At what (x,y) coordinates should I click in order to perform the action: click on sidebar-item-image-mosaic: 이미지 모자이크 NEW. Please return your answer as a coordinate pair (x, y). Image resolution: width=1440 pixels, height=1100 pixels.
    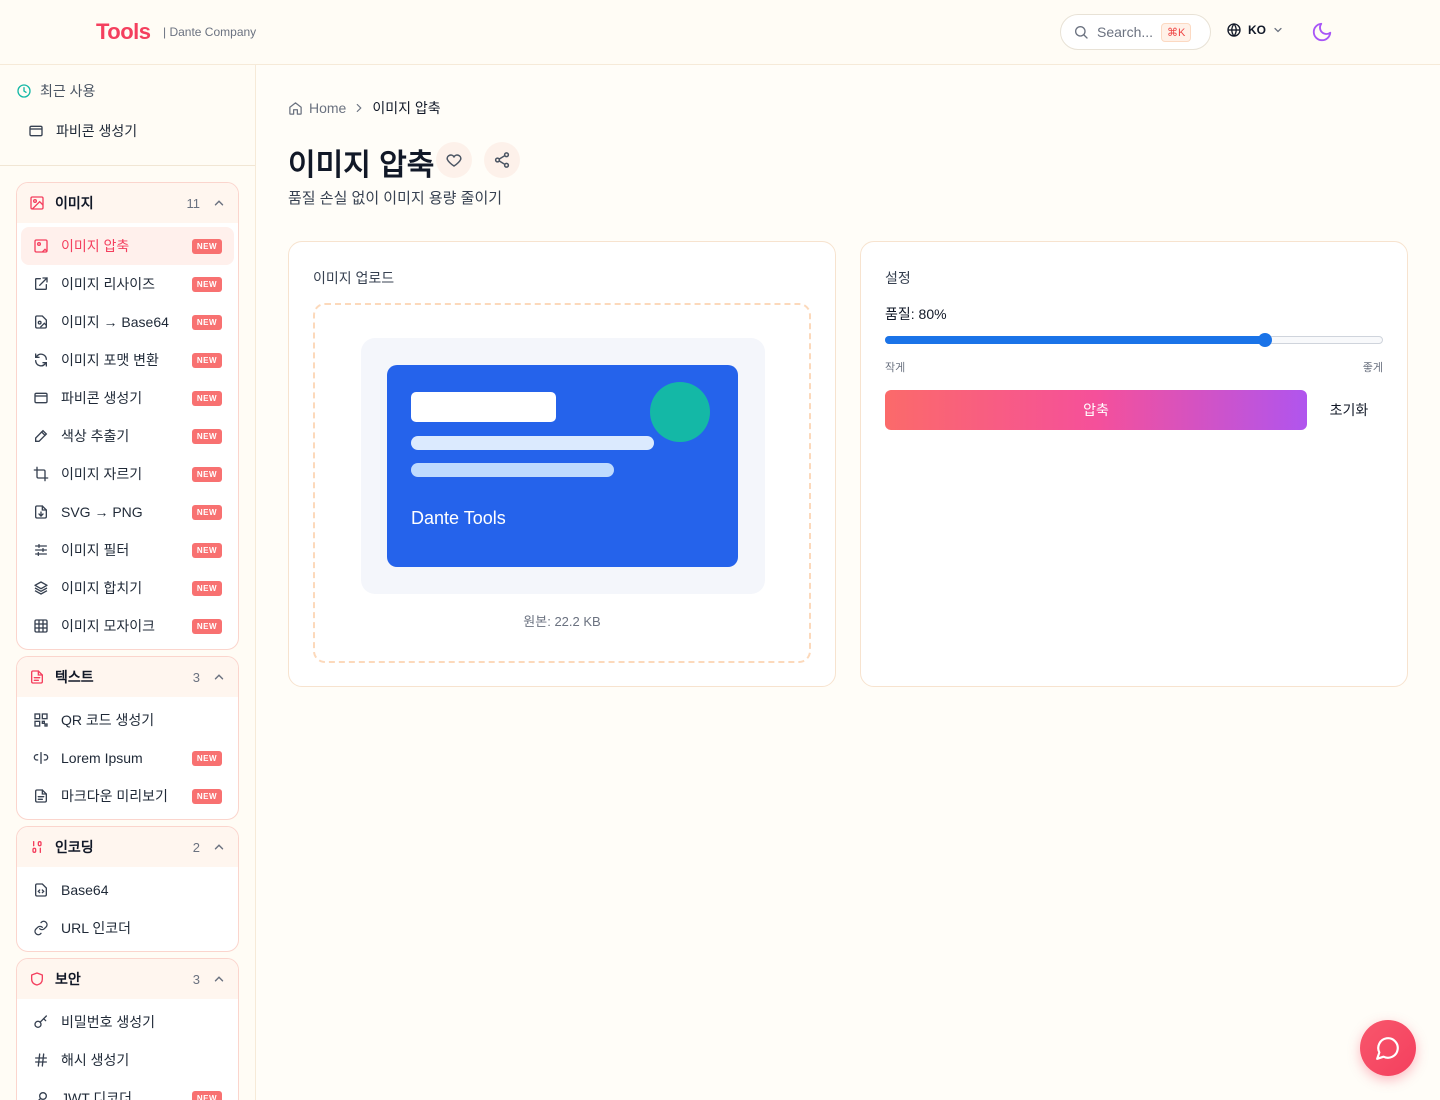
    Looking at the image, I should click on (127, 626).